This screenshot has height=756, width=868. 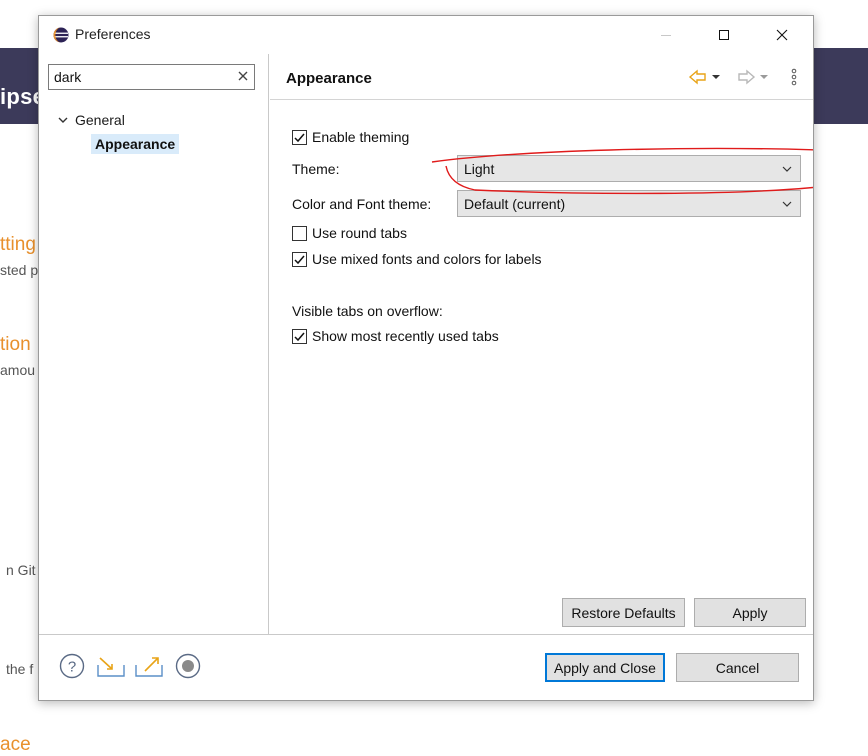 I want to click on close-icon, so click(x=782, y=35).